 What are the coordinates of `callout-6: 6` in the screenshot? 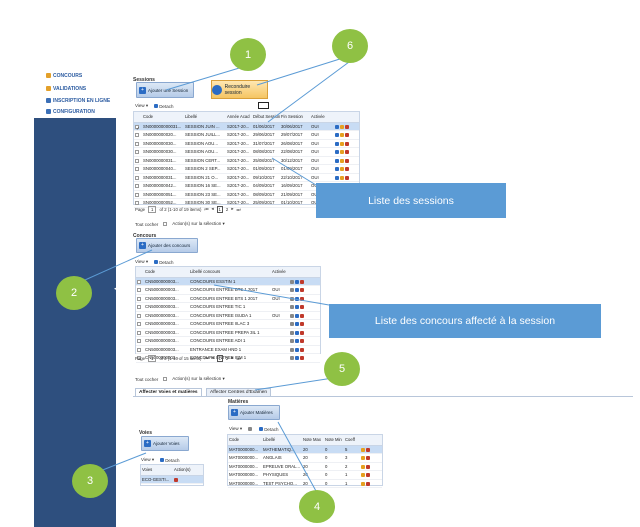 It's located at (350, 46).